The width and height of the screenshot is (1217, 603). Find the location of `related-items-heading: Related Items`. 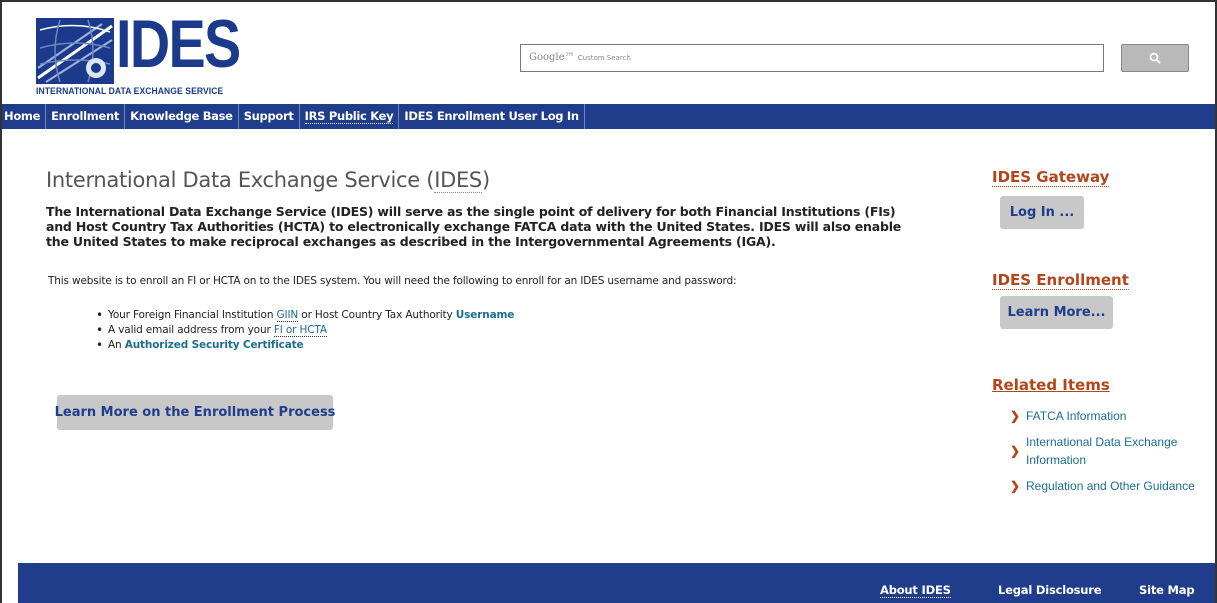

related-items-heading: Related Items is located at coordinates (1051, 385).